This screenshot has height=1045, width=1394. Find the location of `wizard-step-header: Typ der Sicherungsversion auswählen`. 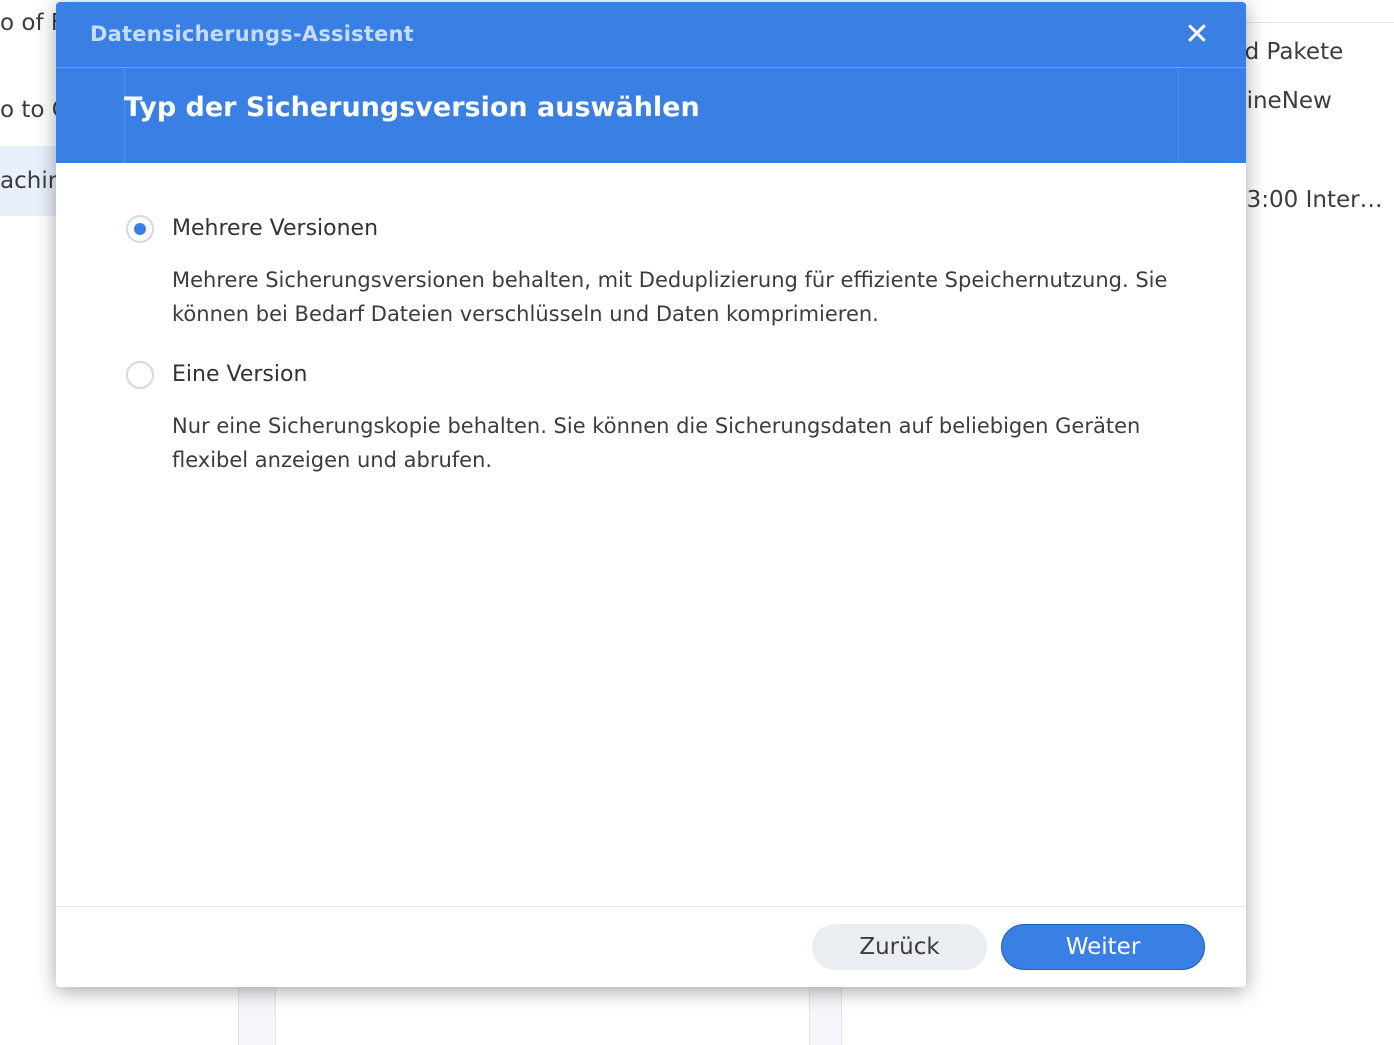

wizard-step-header: Typ der Sicherungsversion auswählen is located at coordinates (651, 115).